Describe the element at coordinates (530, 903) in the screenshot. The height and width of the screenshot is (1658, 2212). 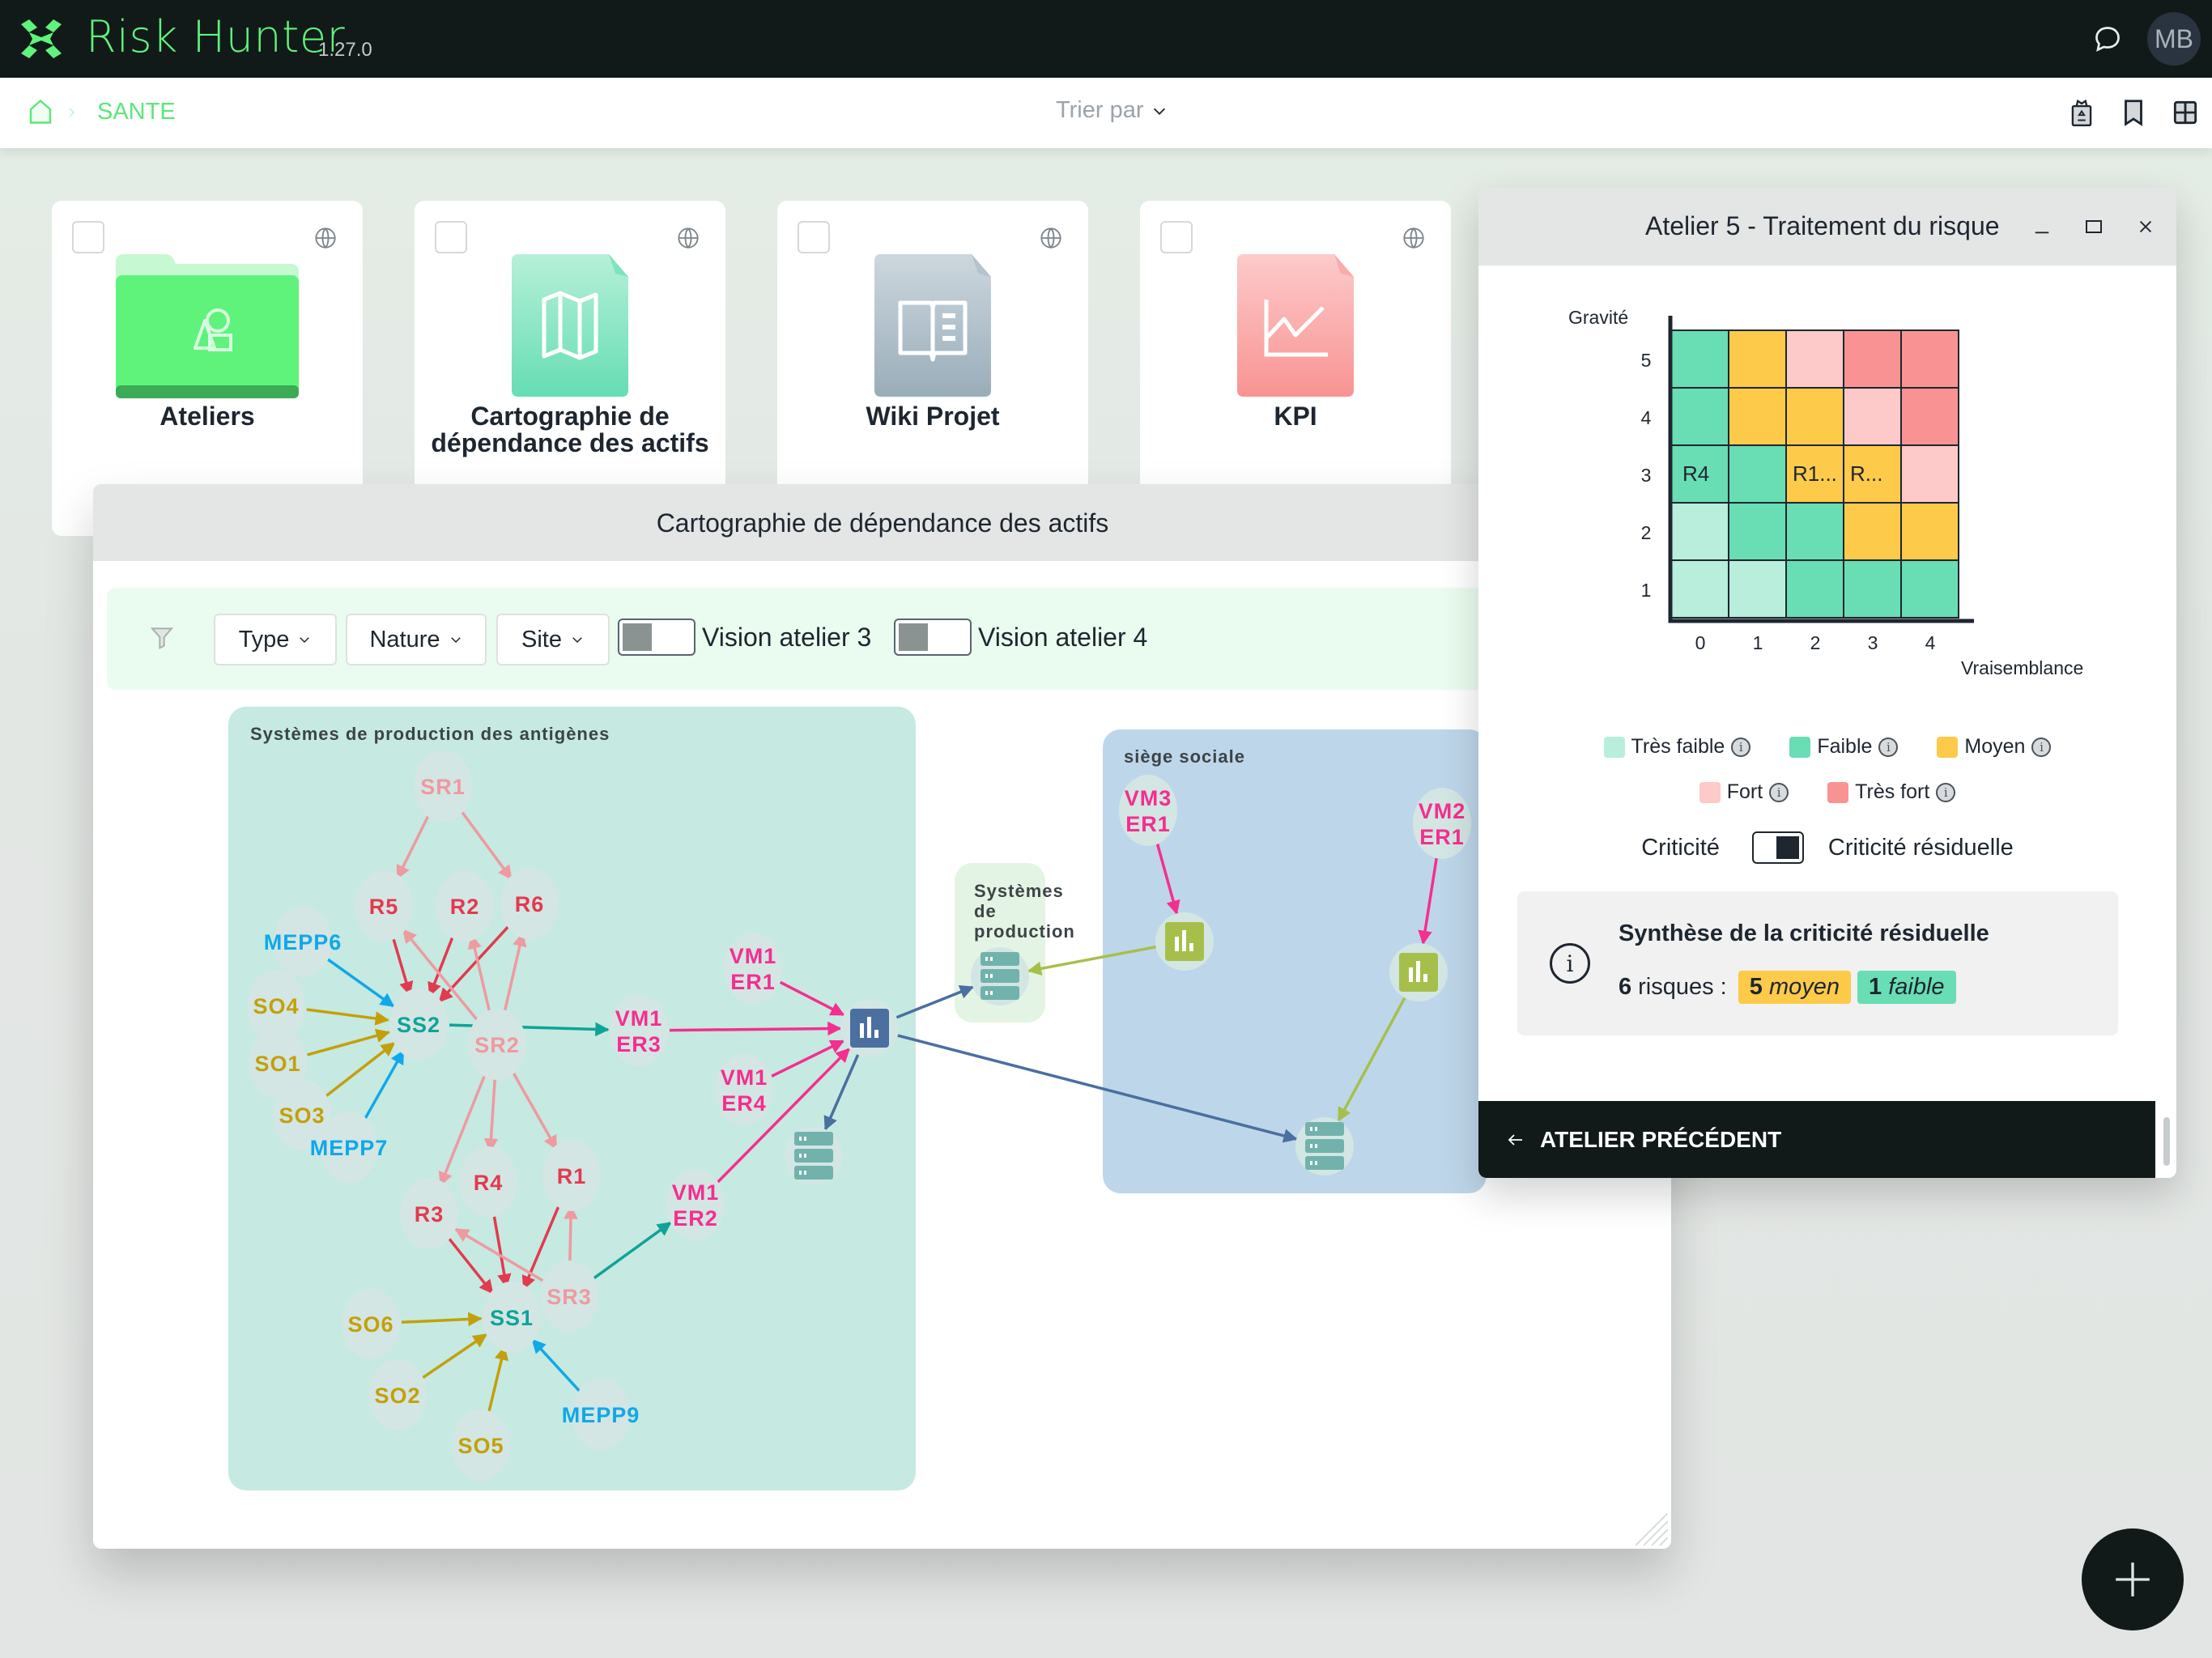
I see `graph-node-r6: R6` at that location.